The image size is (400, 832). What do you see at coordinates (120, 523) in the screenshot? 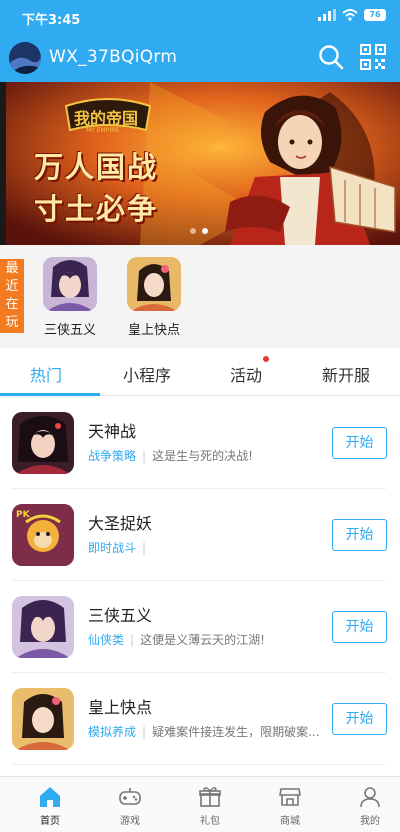
I see `game-name: 大圣捉妖` at bounding box center [120, 523].